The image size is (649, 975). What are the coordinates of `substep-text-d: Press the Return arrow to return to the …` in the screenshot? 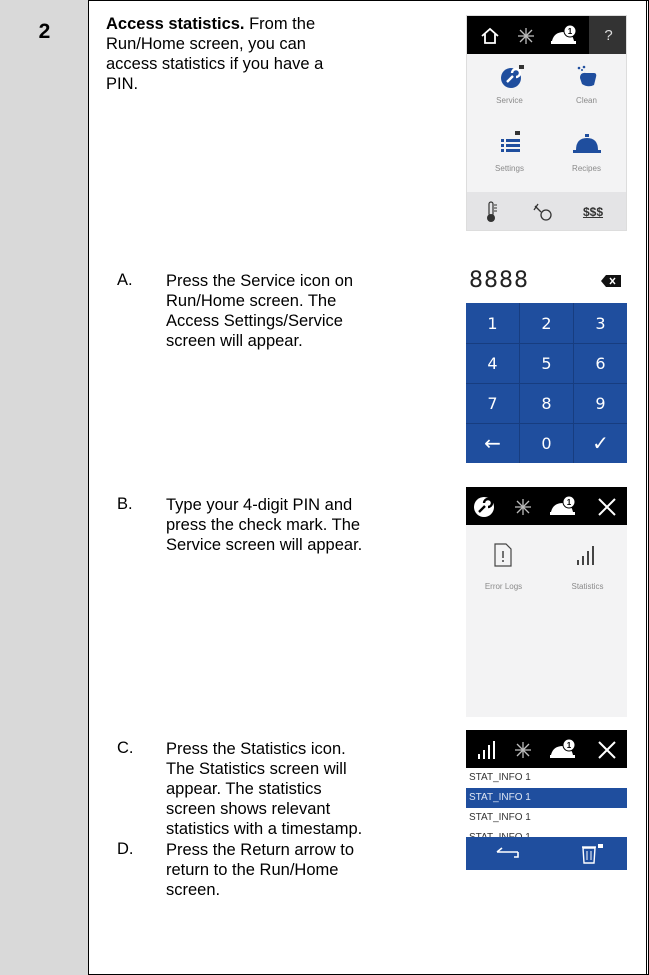 It's located at (260, 870).